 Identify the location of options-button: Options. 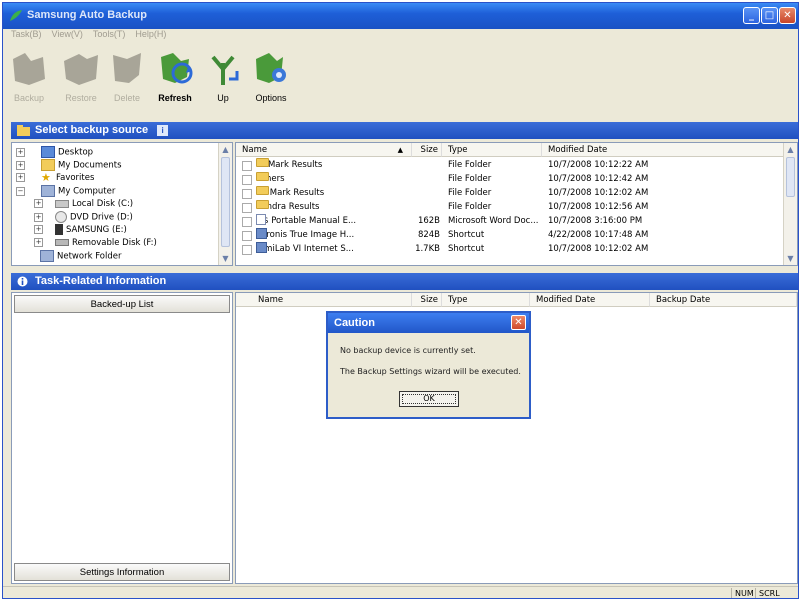
(271, 81).